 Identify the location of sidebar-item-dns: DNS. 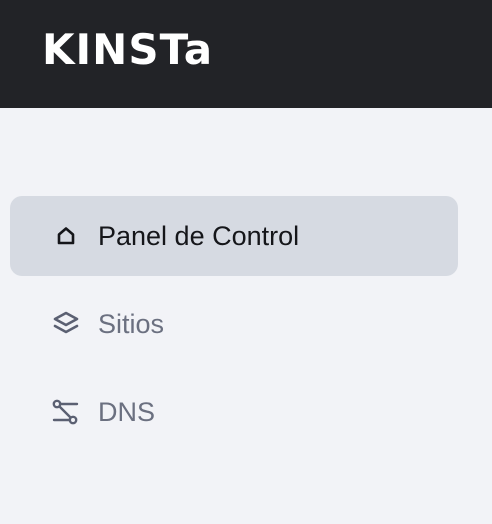
(234, 412).